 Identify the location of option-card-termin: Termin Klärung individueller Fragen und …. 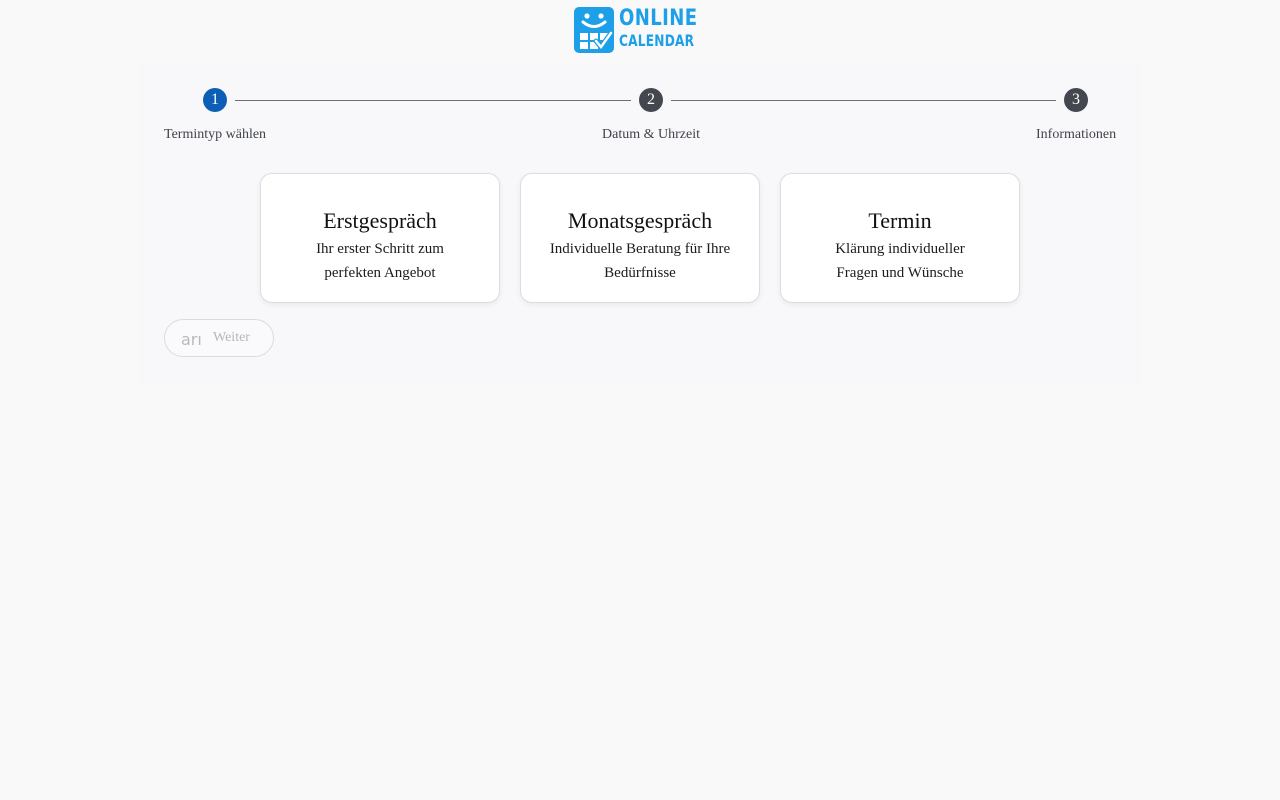
(900, 238).